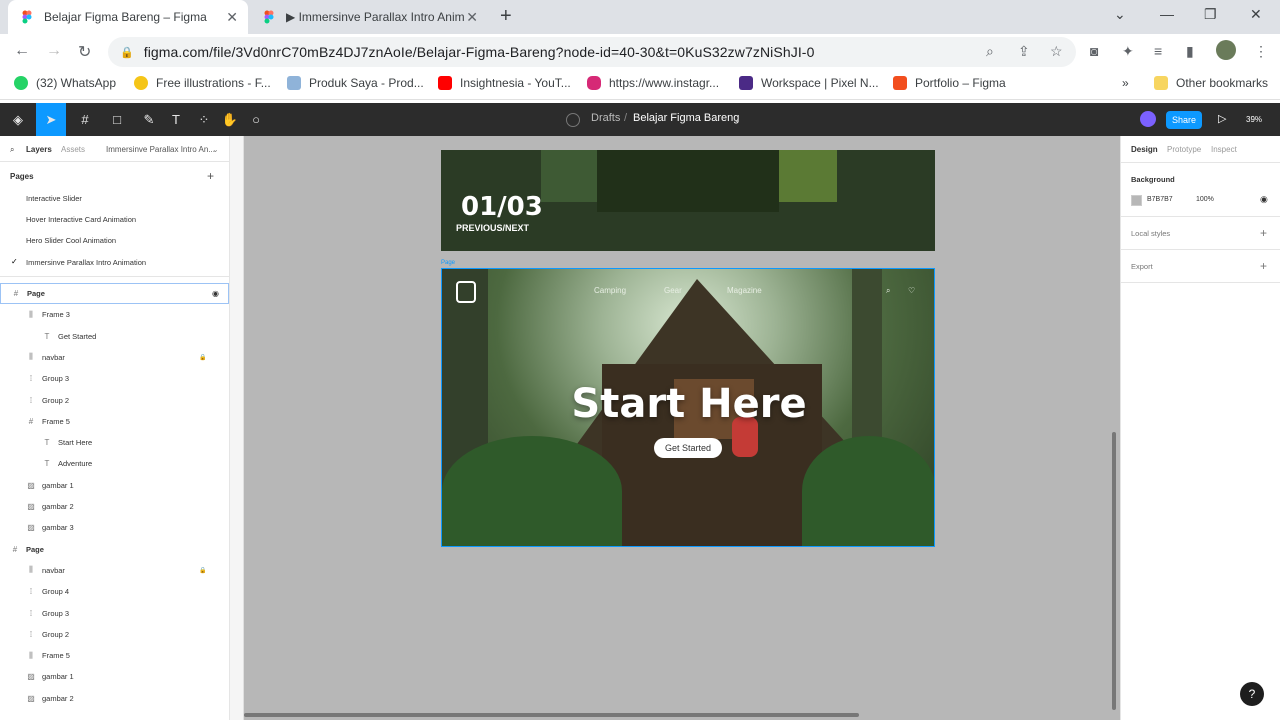  Describe the element at coordinates (84, 52) in the screenshot. I see `reload-icon: ↻` at that location.